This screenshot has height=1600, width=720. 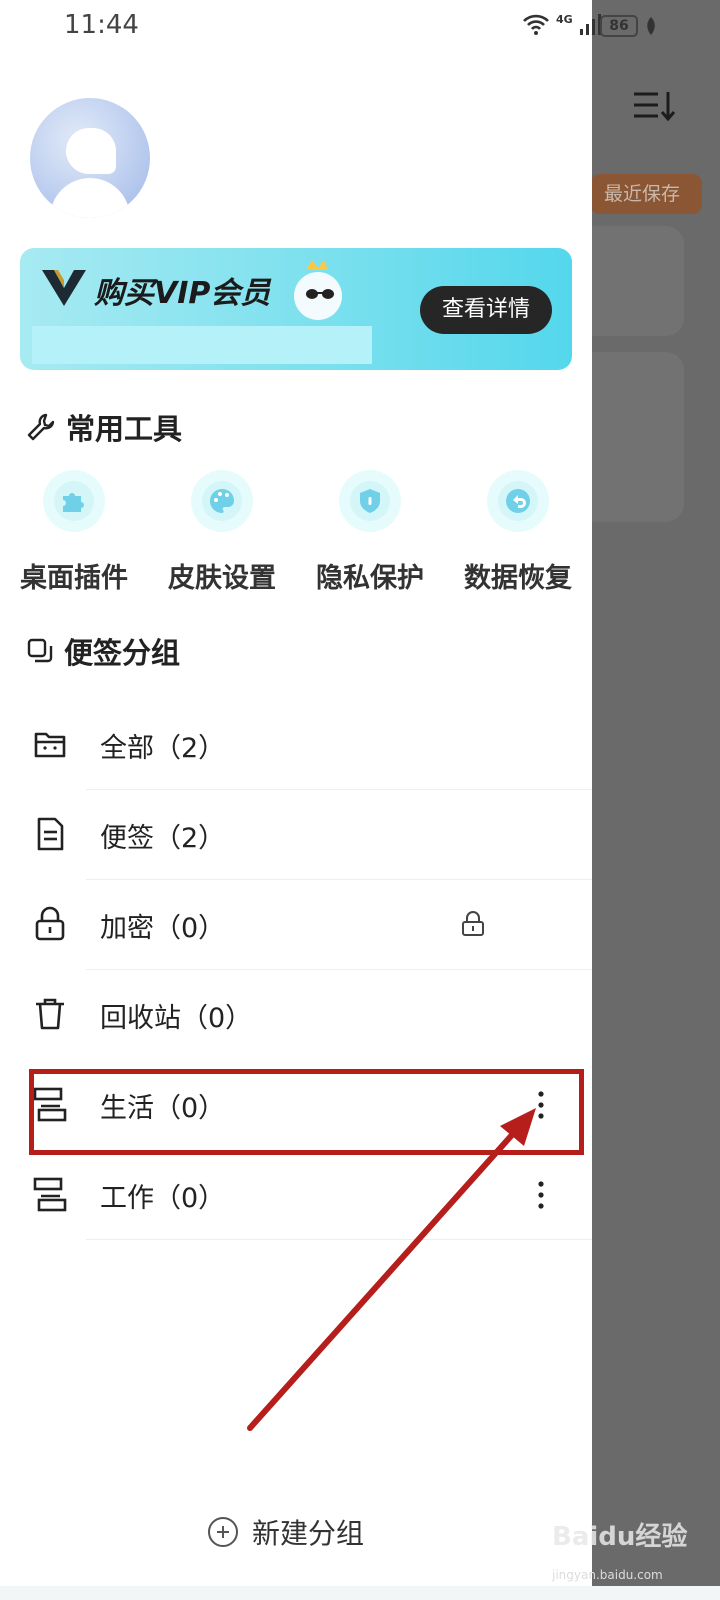 What do you see at coordinates (541, 1195) in the screenshot?
I see `more-options-icon` at bounding box center [541, 1195].